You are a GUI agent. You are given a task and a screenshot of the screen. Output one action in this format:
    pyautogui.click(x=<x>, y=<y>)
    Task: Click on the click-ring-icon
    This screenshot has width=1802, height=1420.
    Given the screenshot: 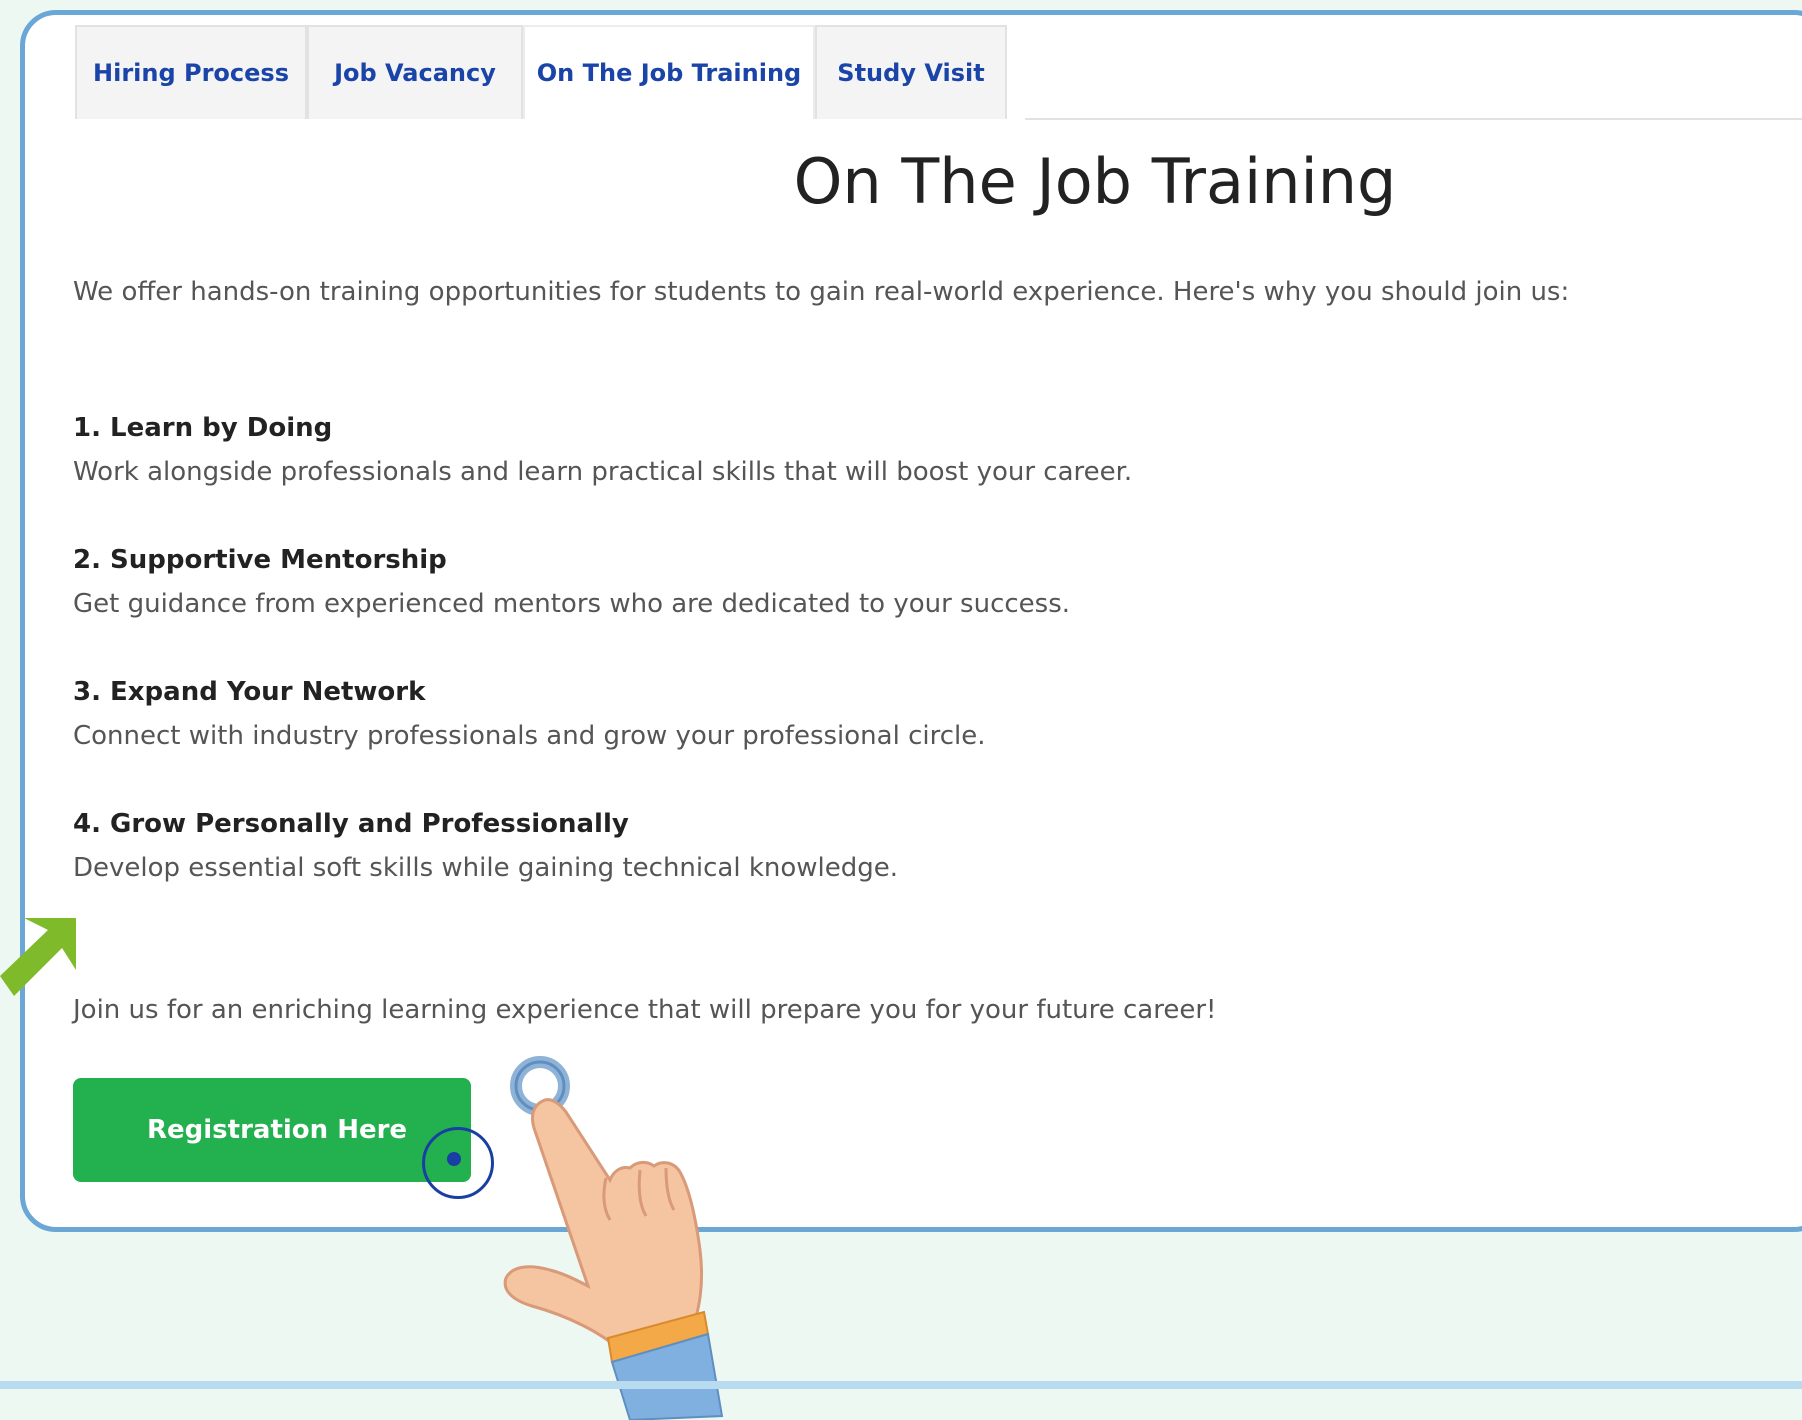 What is the action you would take?
    pyautogui.click(x=458, y=1163)
    